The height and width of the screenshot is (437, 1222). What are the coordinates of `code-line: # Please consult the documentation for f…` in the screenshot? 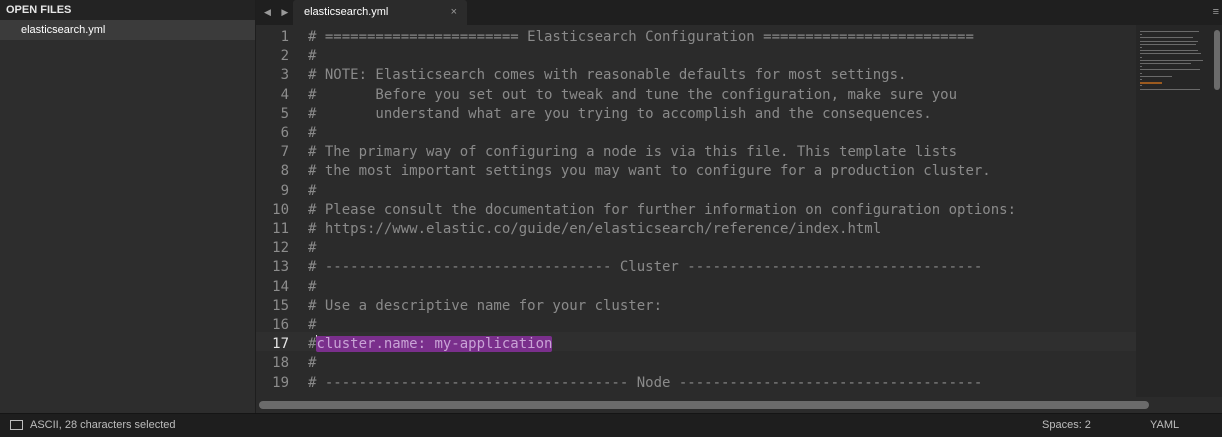 It's located at (662, 210).